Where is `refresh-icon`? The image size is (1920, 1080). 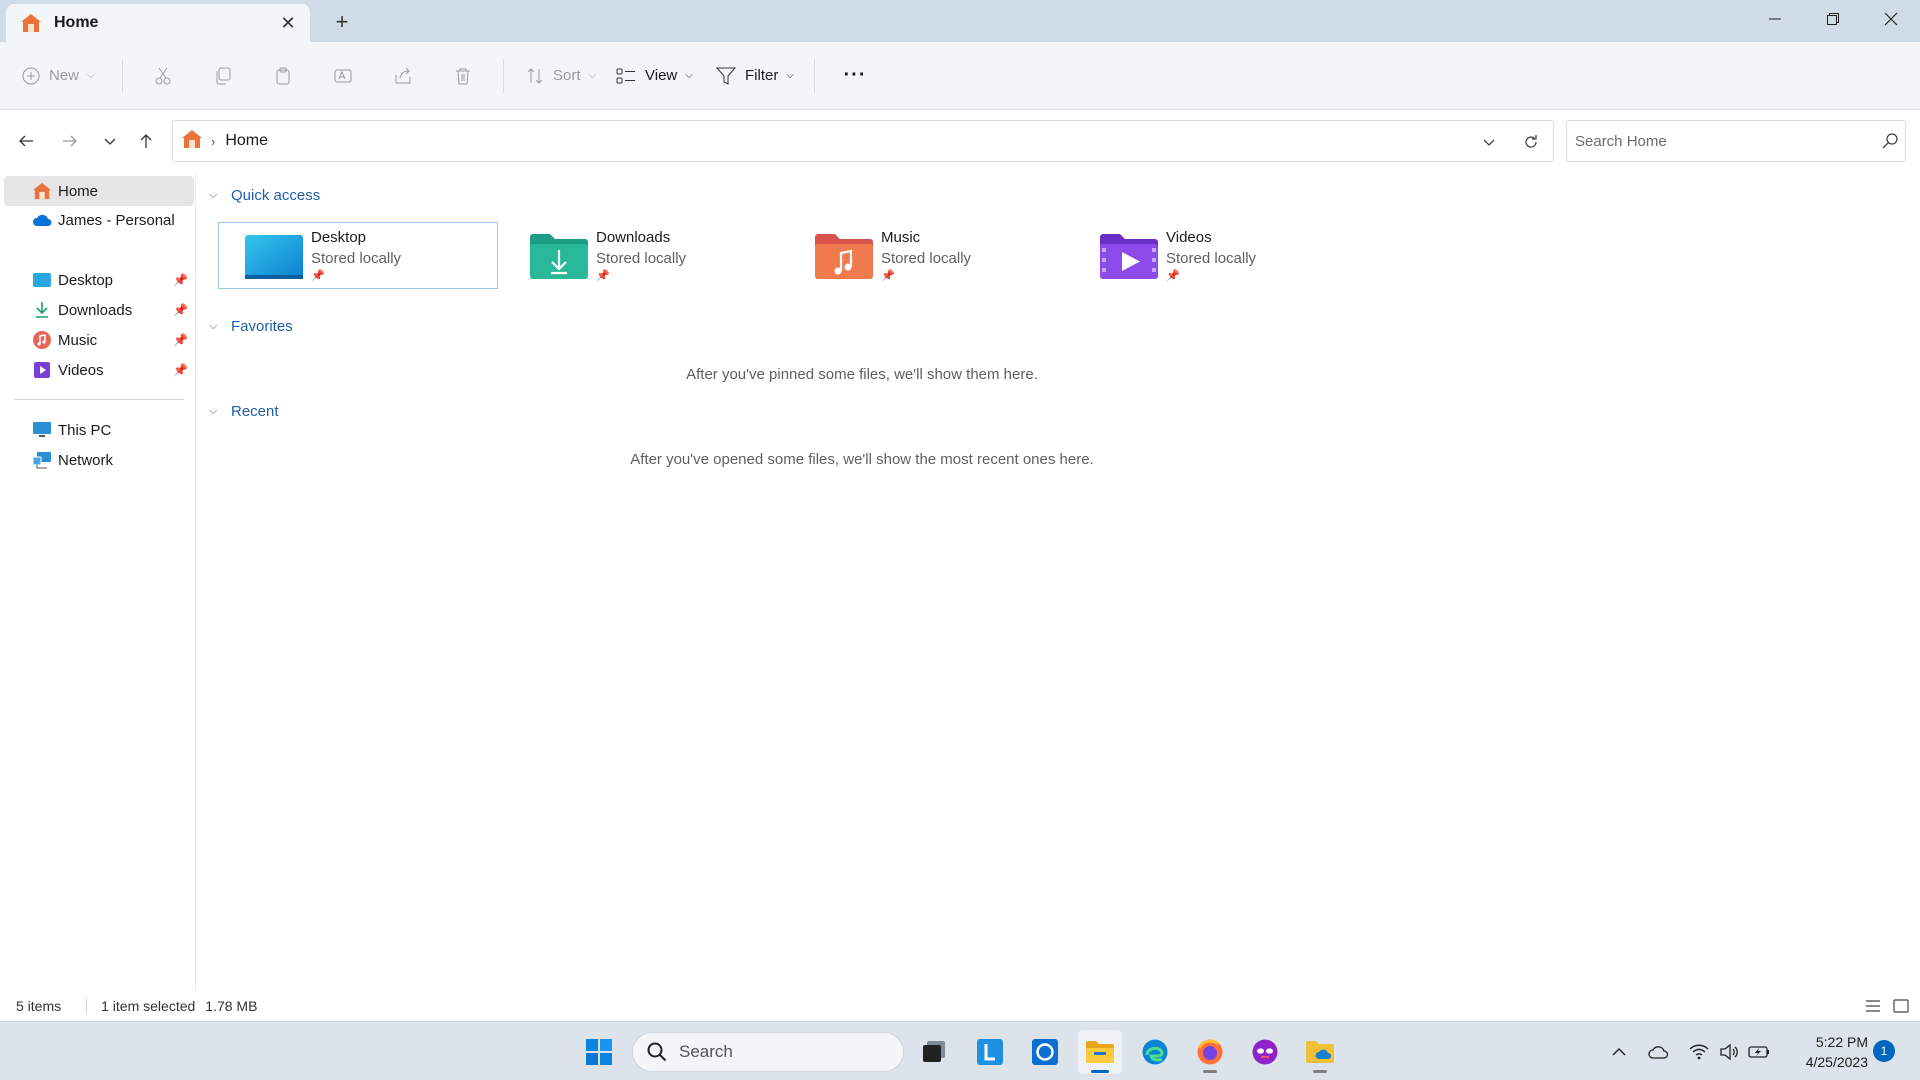
refresh-icon is located at coordinates (1531, 141).